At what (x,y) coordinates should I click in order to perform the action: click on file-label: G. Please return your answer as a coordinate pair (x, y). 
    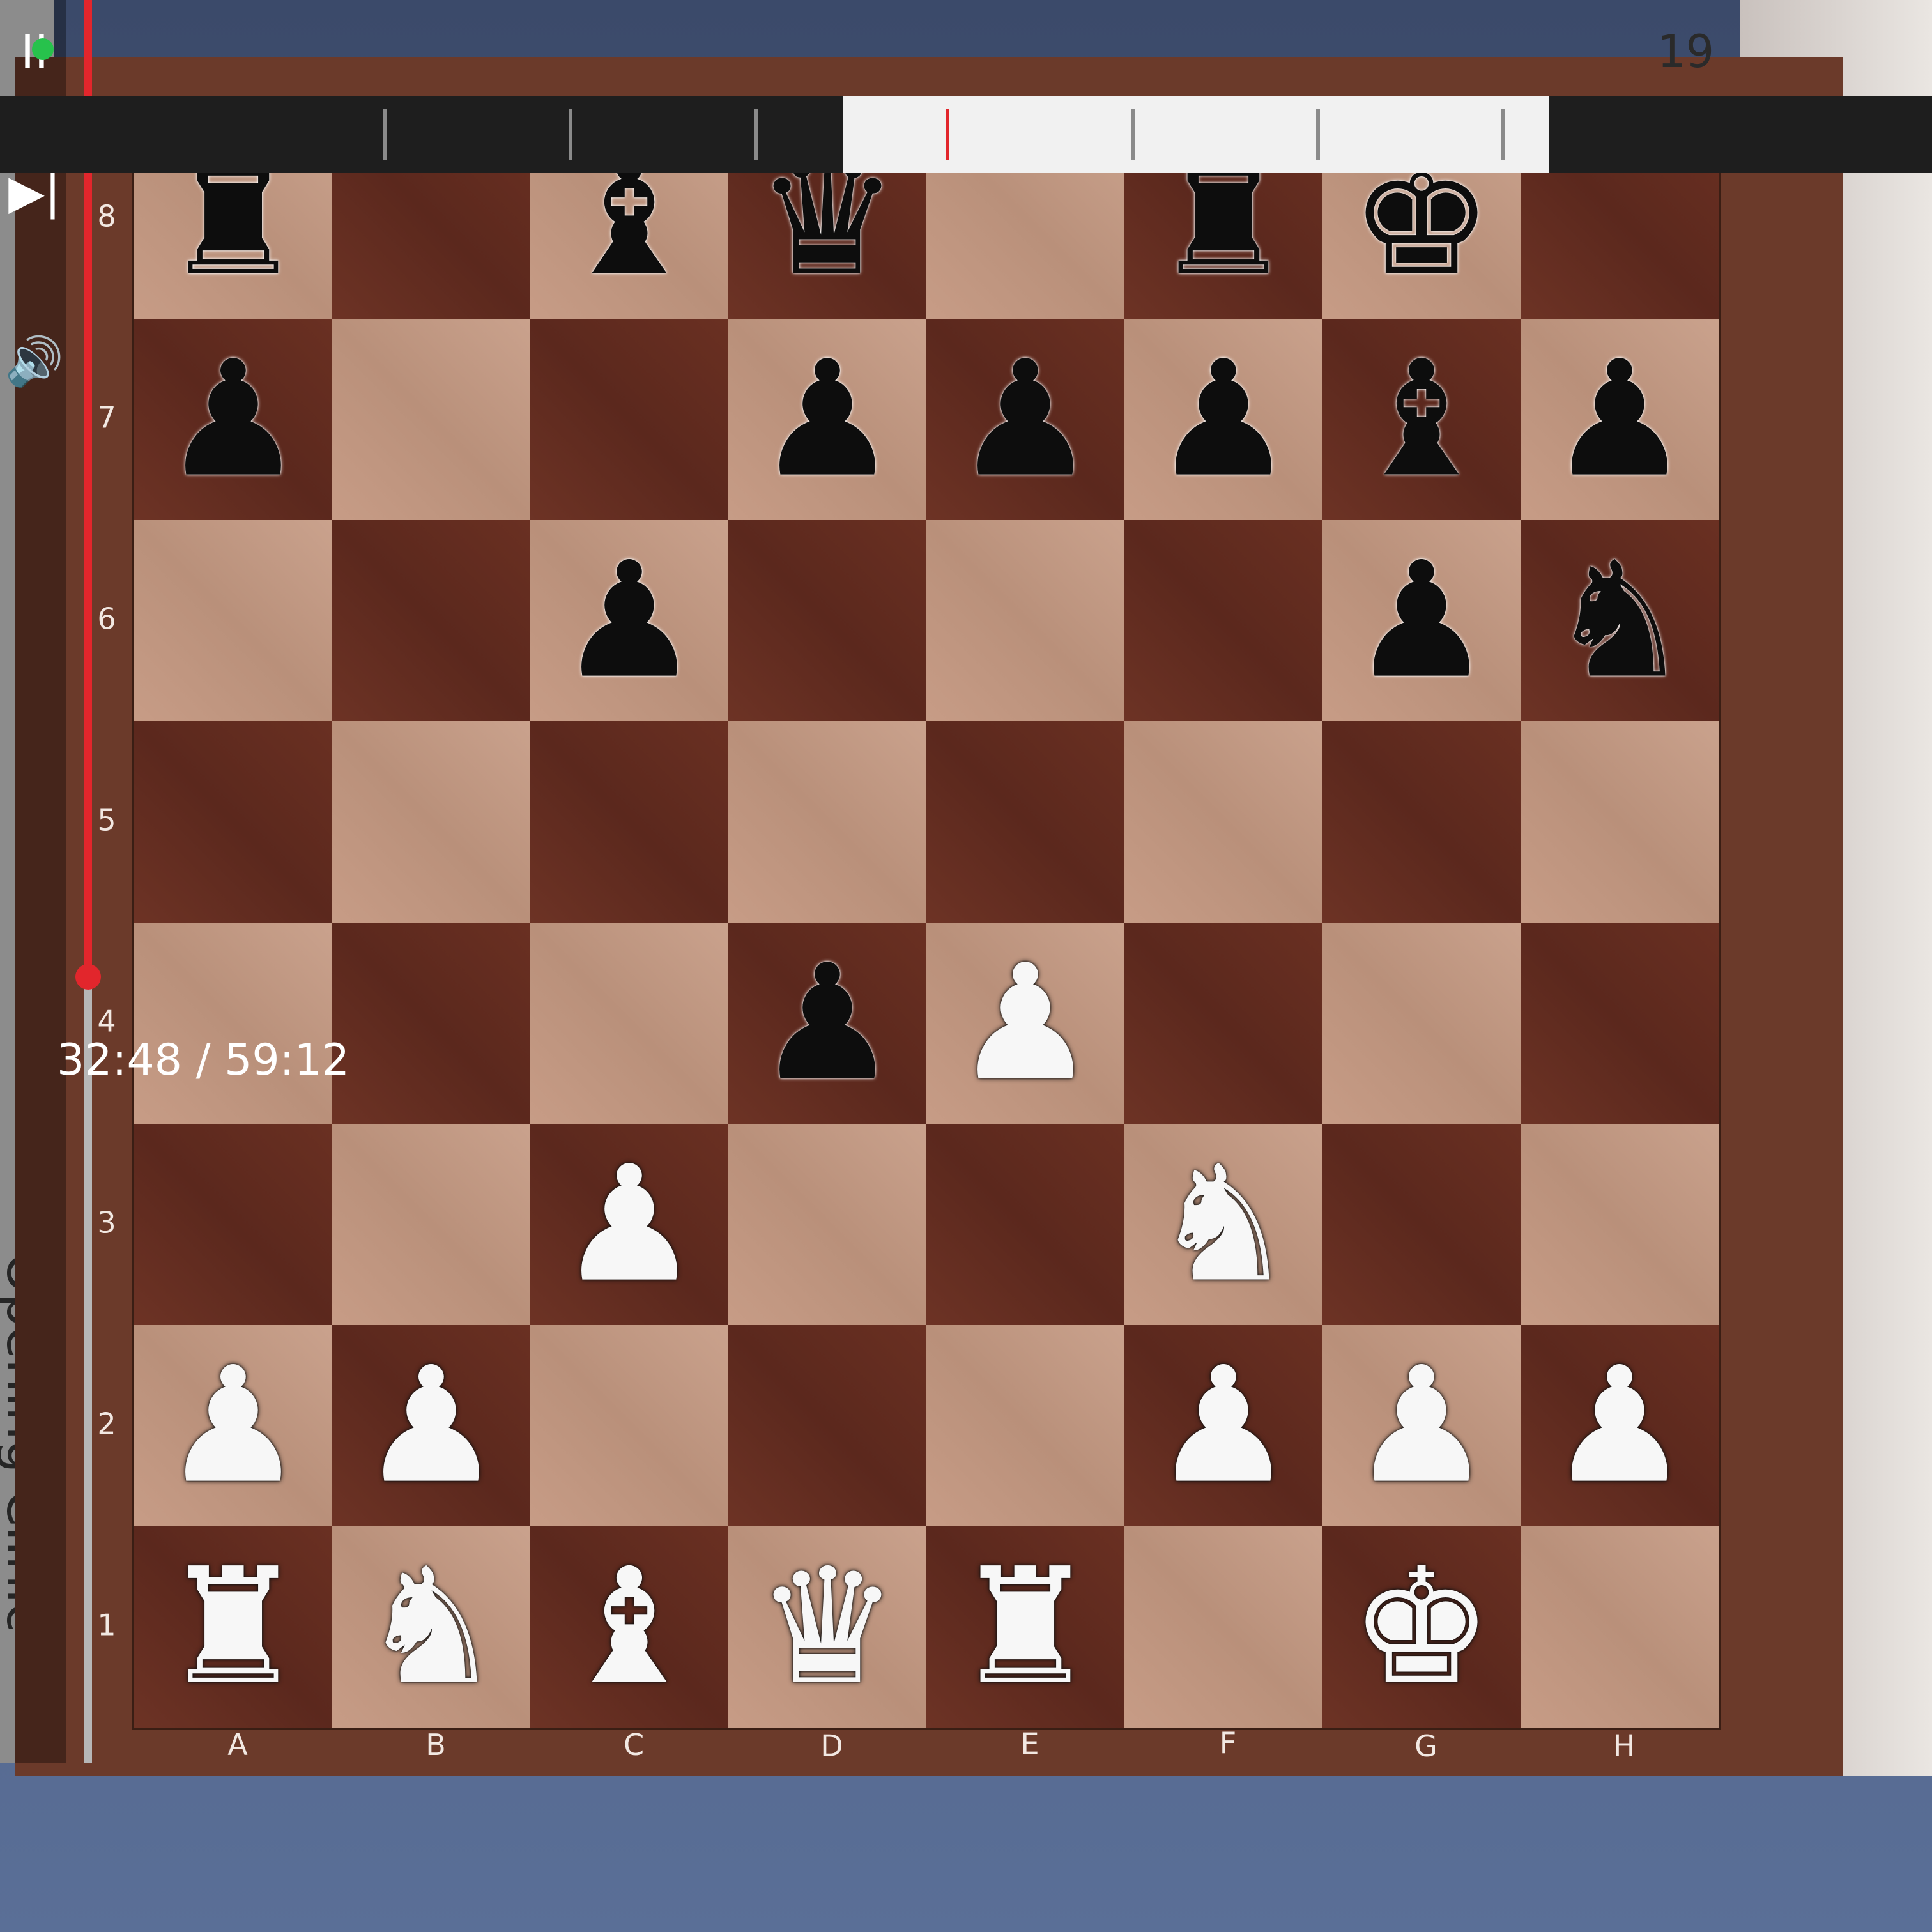
    Looking at the image, I should click on (1426, 1745).